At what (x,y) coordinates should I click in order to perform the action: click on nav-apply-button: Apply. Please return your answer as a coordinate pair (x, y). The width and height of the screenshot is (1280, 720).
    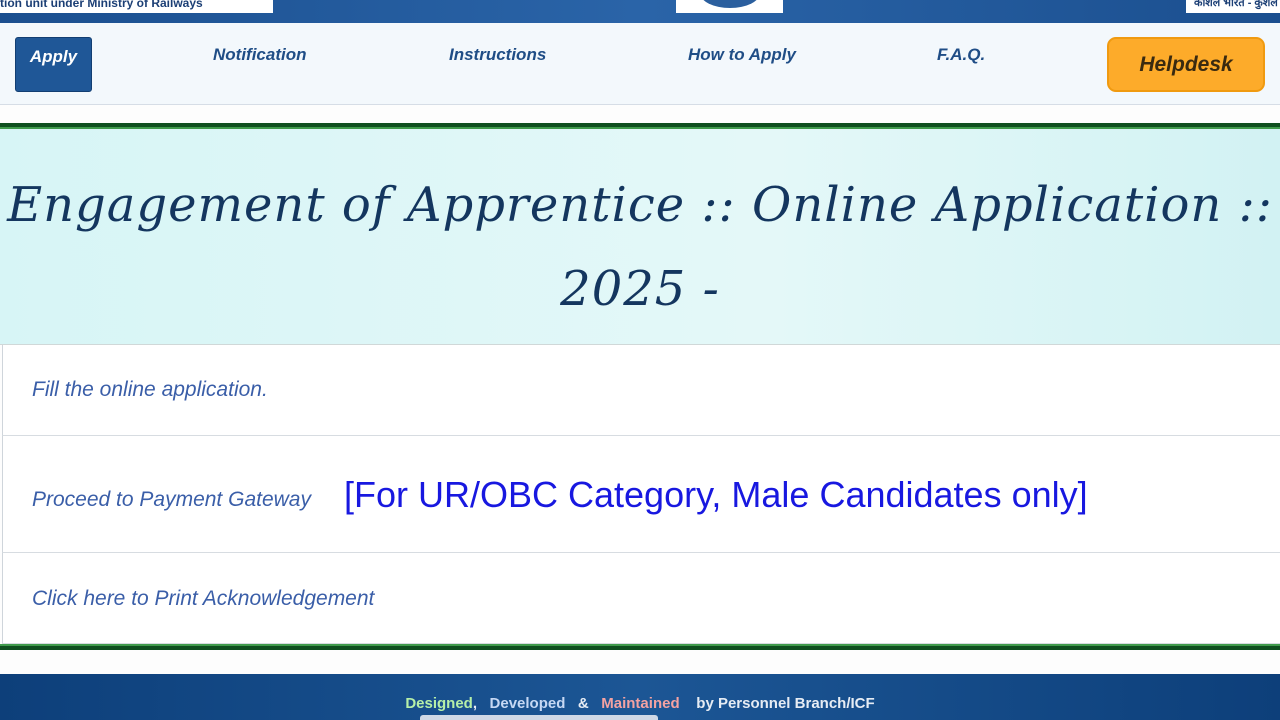
    Looking at the image, I should click on (53, 64).